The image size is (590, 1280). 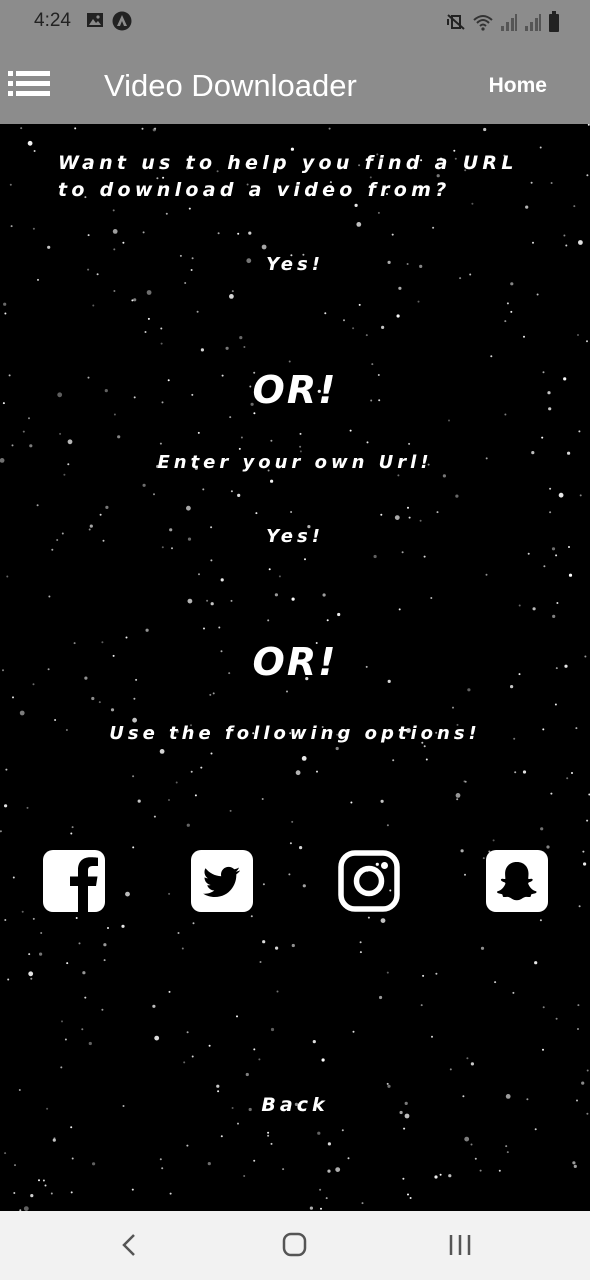 What do you see at coordinates (295, 1105) in the screenshot?
I see `back-button: Back` at bounding box center [295, 1105].